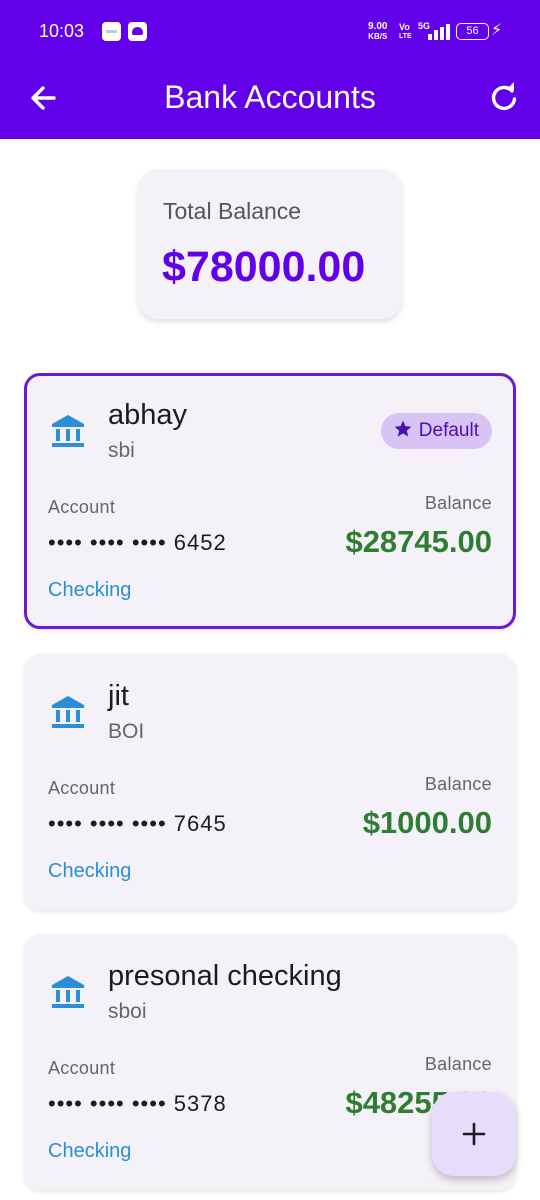  Describe the element at coordinates (118, 696) in the screenshot. I see `account-holder: jit` at that location.